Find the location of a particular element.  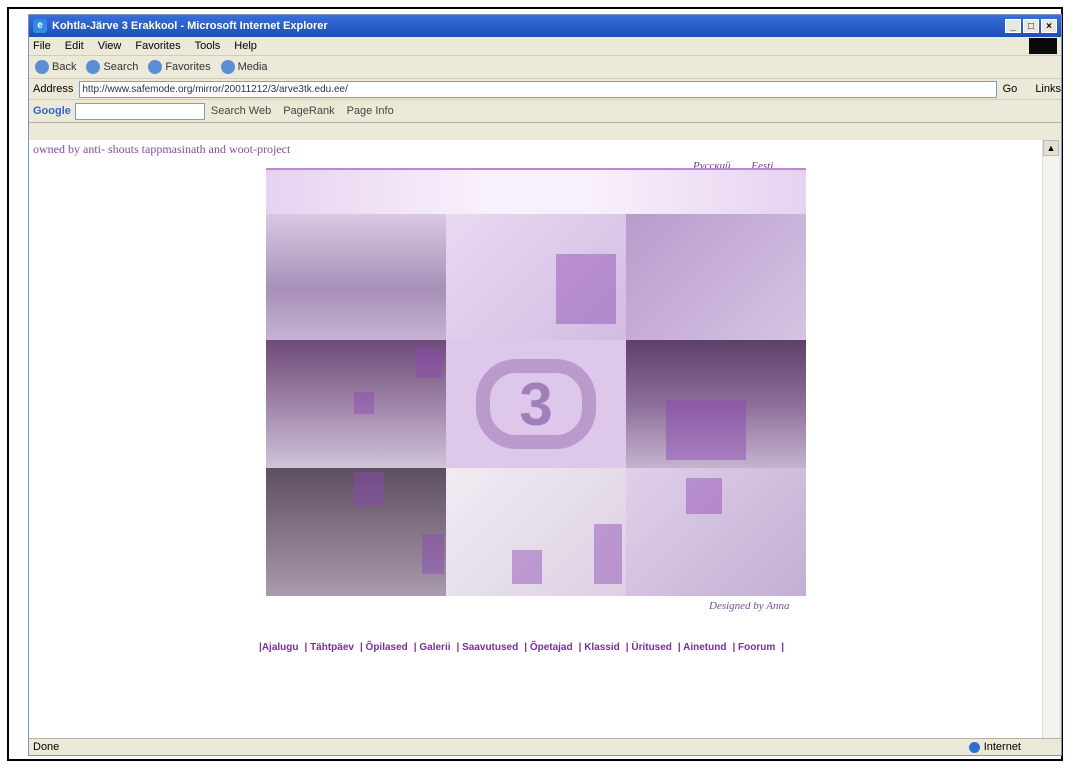

address-label: Address is located at coordinates (53, 89).